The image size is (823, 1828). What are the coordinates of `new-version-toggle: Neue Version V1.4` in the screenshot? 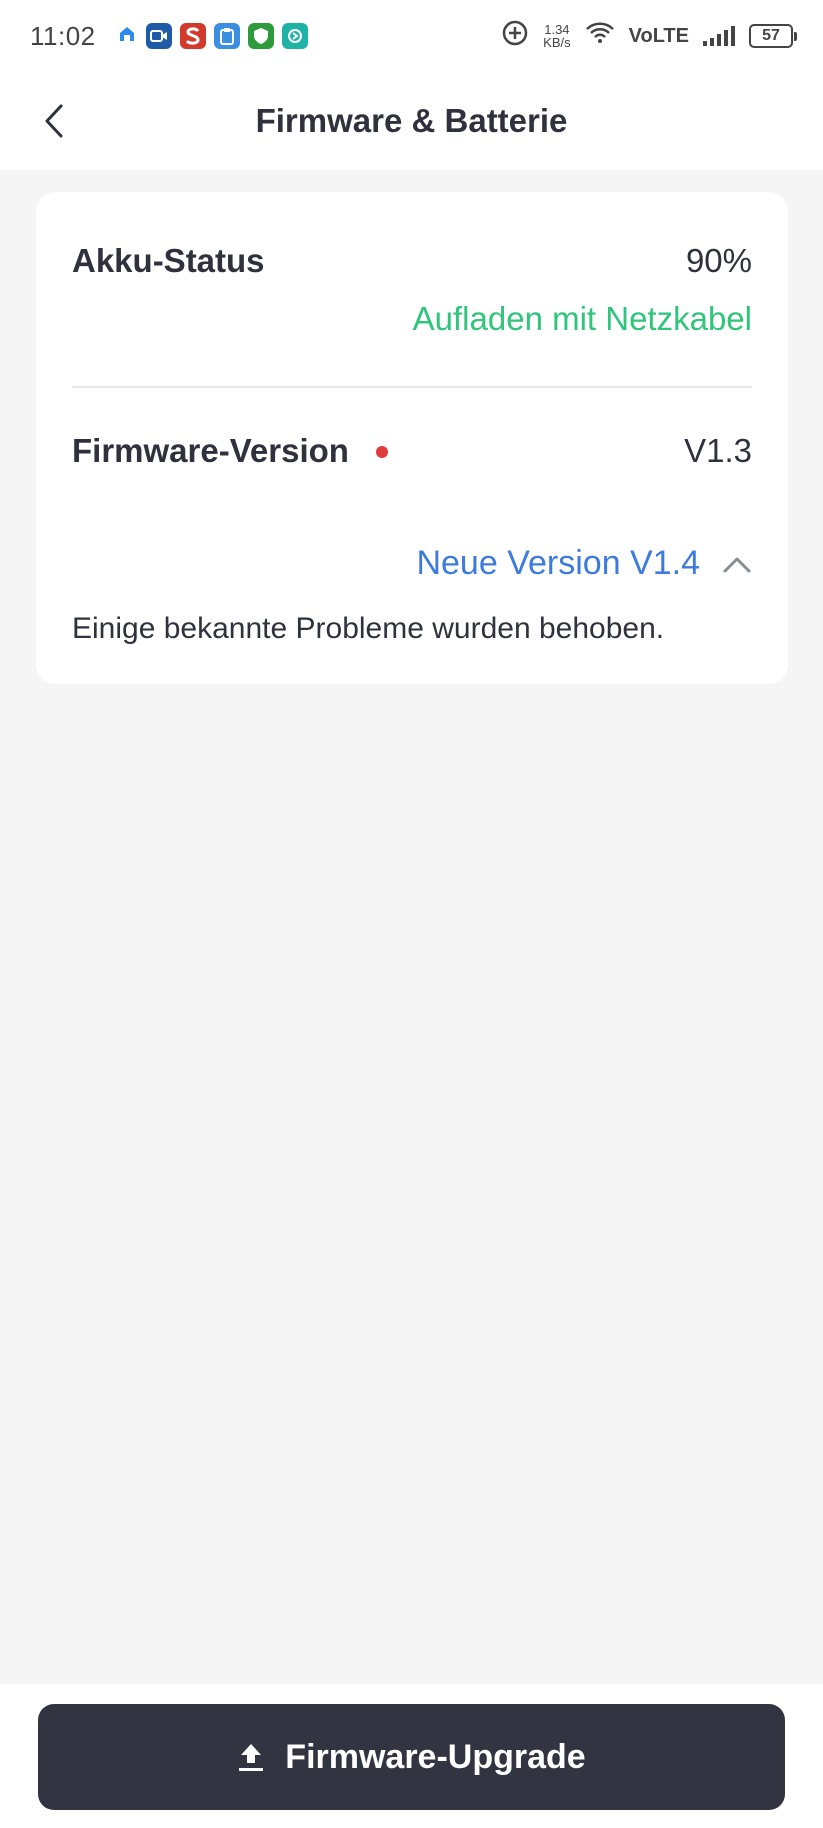 It's located at (584, 563).